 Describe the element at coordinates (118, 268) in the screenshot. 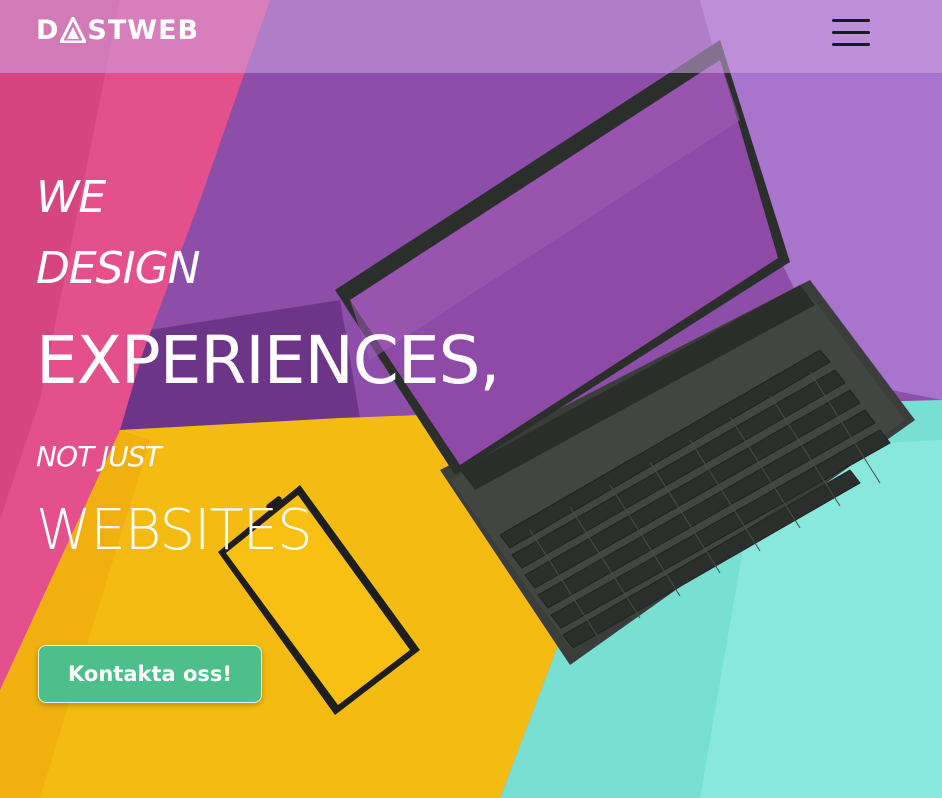

I see `hero-line-design: DESIGN` at that location.